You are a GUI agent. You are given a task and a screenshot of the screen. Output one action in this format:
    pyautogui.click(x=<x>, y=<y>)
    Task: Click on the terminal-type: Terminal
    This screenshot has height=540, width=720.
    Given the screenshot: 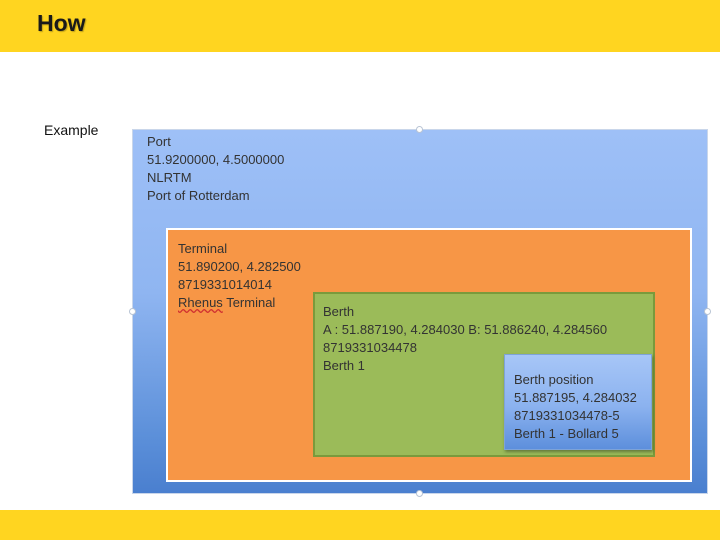 What is the action you would take?
    pyautogui.click(x=203, y=248)
    